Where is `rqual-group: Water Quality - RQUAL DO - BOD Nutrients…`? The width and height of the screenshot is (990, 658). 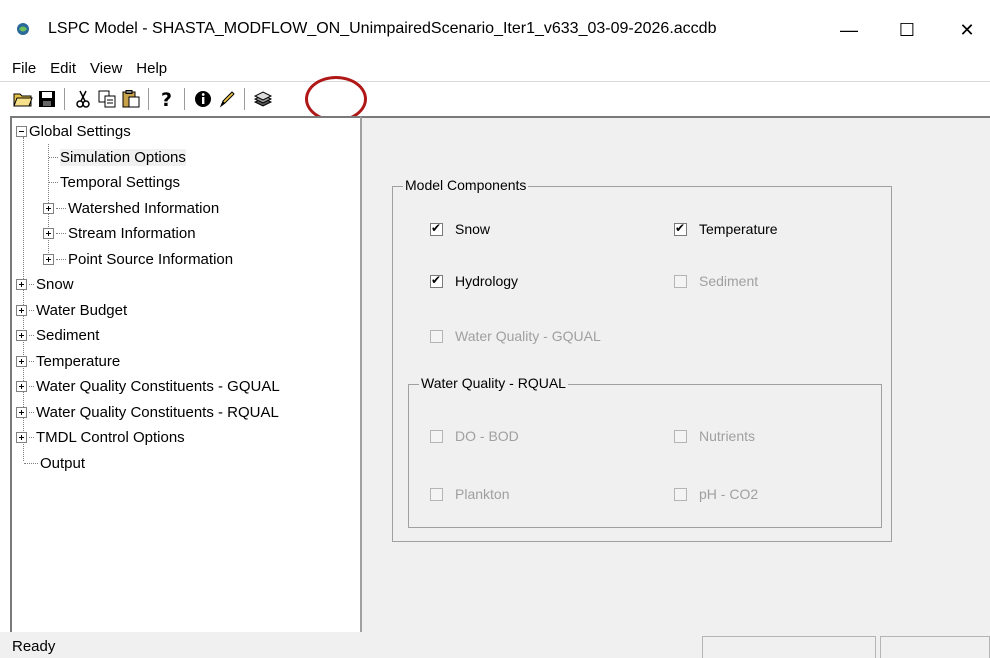
rqual-group: Water Quality - RQUAL DO - BOD Nutrients… is located at coordinates (645, 451).